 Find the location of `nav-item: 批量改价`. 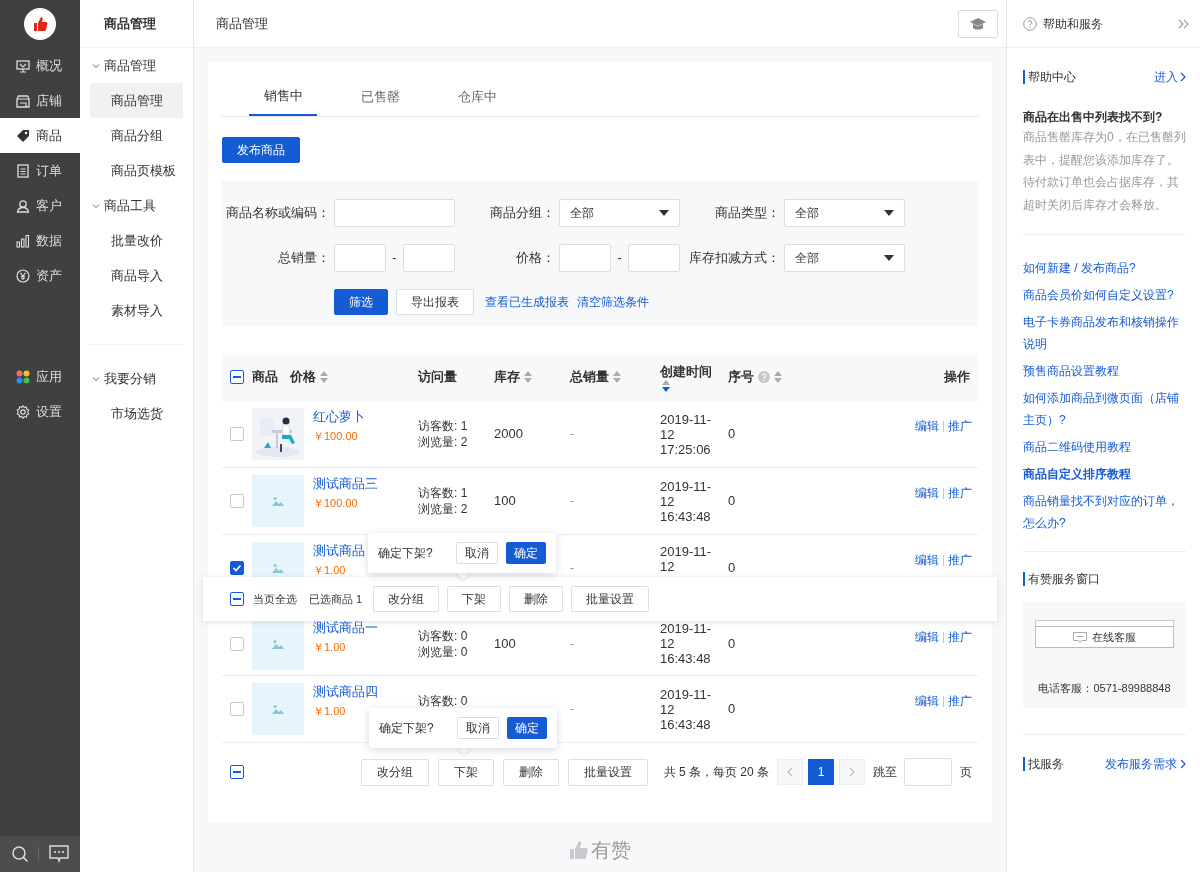

nav-item: 批量改价 is located at coordinates (136, 240).